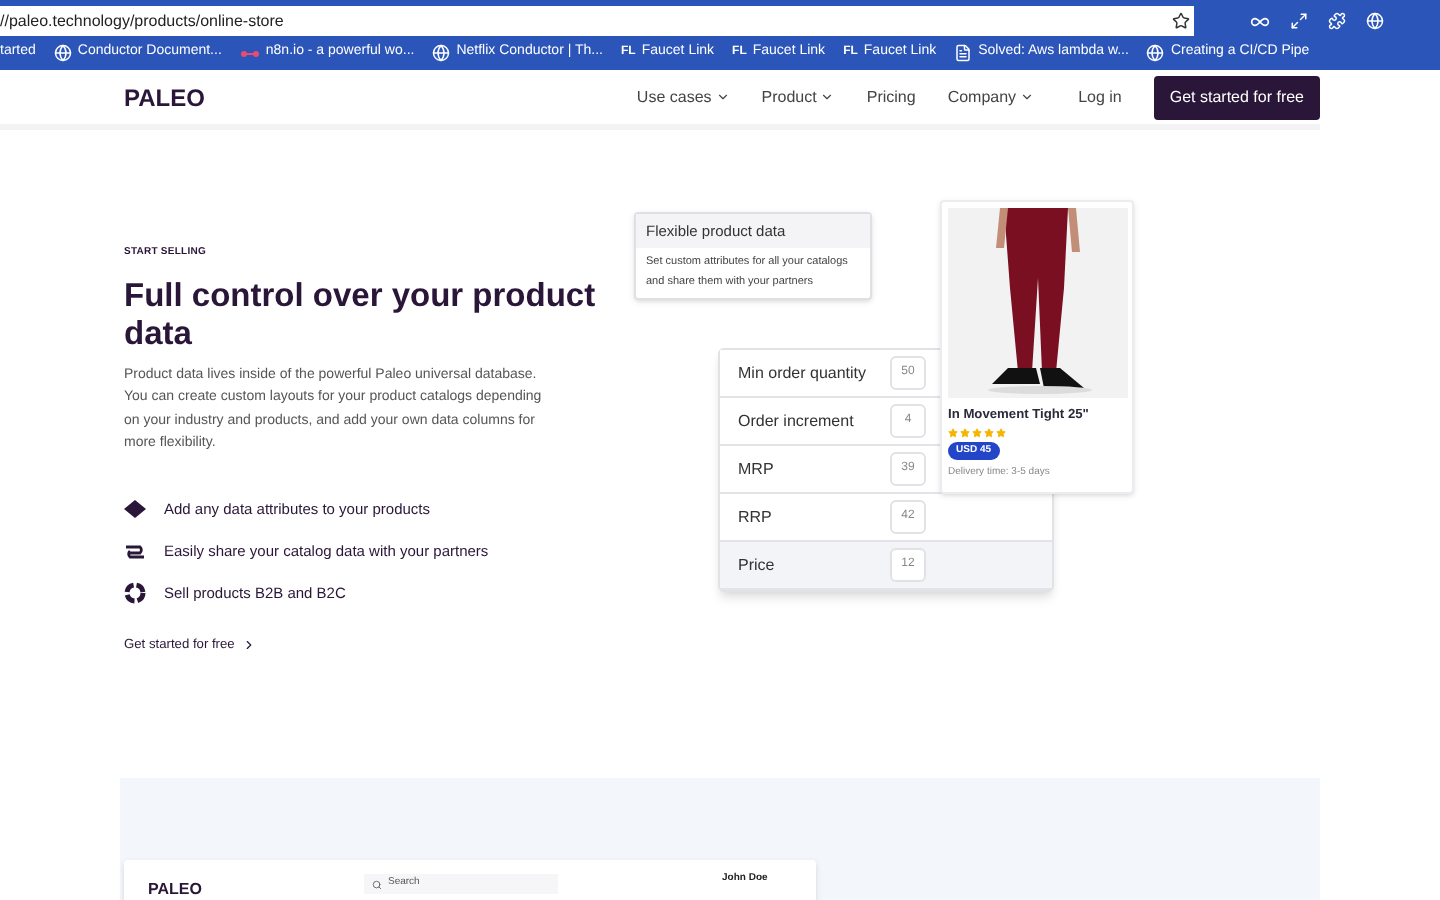 Image resolution: width=1440 pixels, height=900 pixels. I want to click on nav-item: Company, so click(991, 97).